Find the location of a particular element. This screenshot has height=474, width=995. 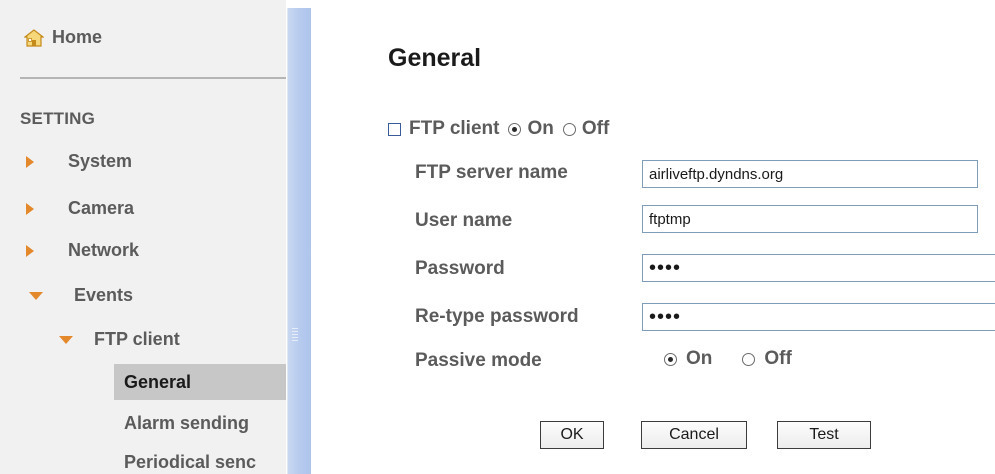

sidebar-item-ftp-client: FTP client is located at coordinates (119, 339).